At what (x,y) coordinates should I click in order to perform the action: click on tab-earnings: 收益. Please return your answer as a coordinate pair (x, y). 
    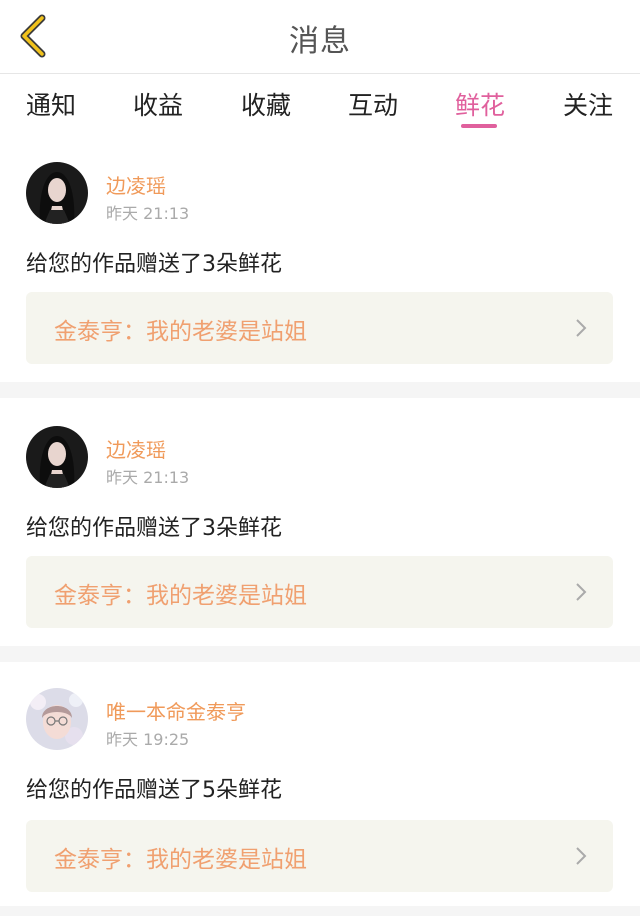
    Looking at the image, I should click on (158, 104).